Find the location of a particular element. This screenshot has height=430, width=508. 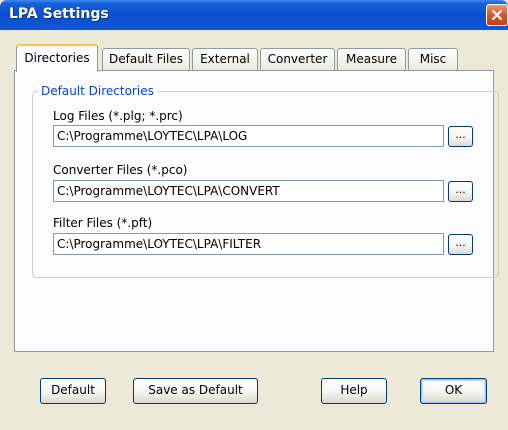

window-title: LPA Settings is located at coordinates (59, 14).